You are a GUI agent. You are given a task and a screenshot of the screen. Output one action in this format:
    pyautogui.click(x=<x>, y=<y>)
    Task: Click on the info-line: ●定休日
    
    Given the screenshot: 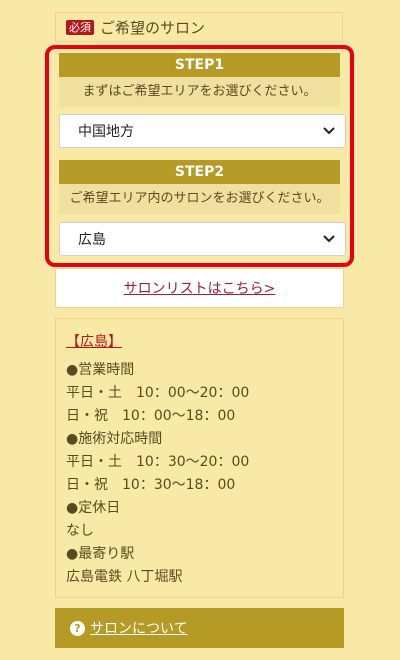 What is the action you would take?
    pyautogui.click(x=93, y=508)
    